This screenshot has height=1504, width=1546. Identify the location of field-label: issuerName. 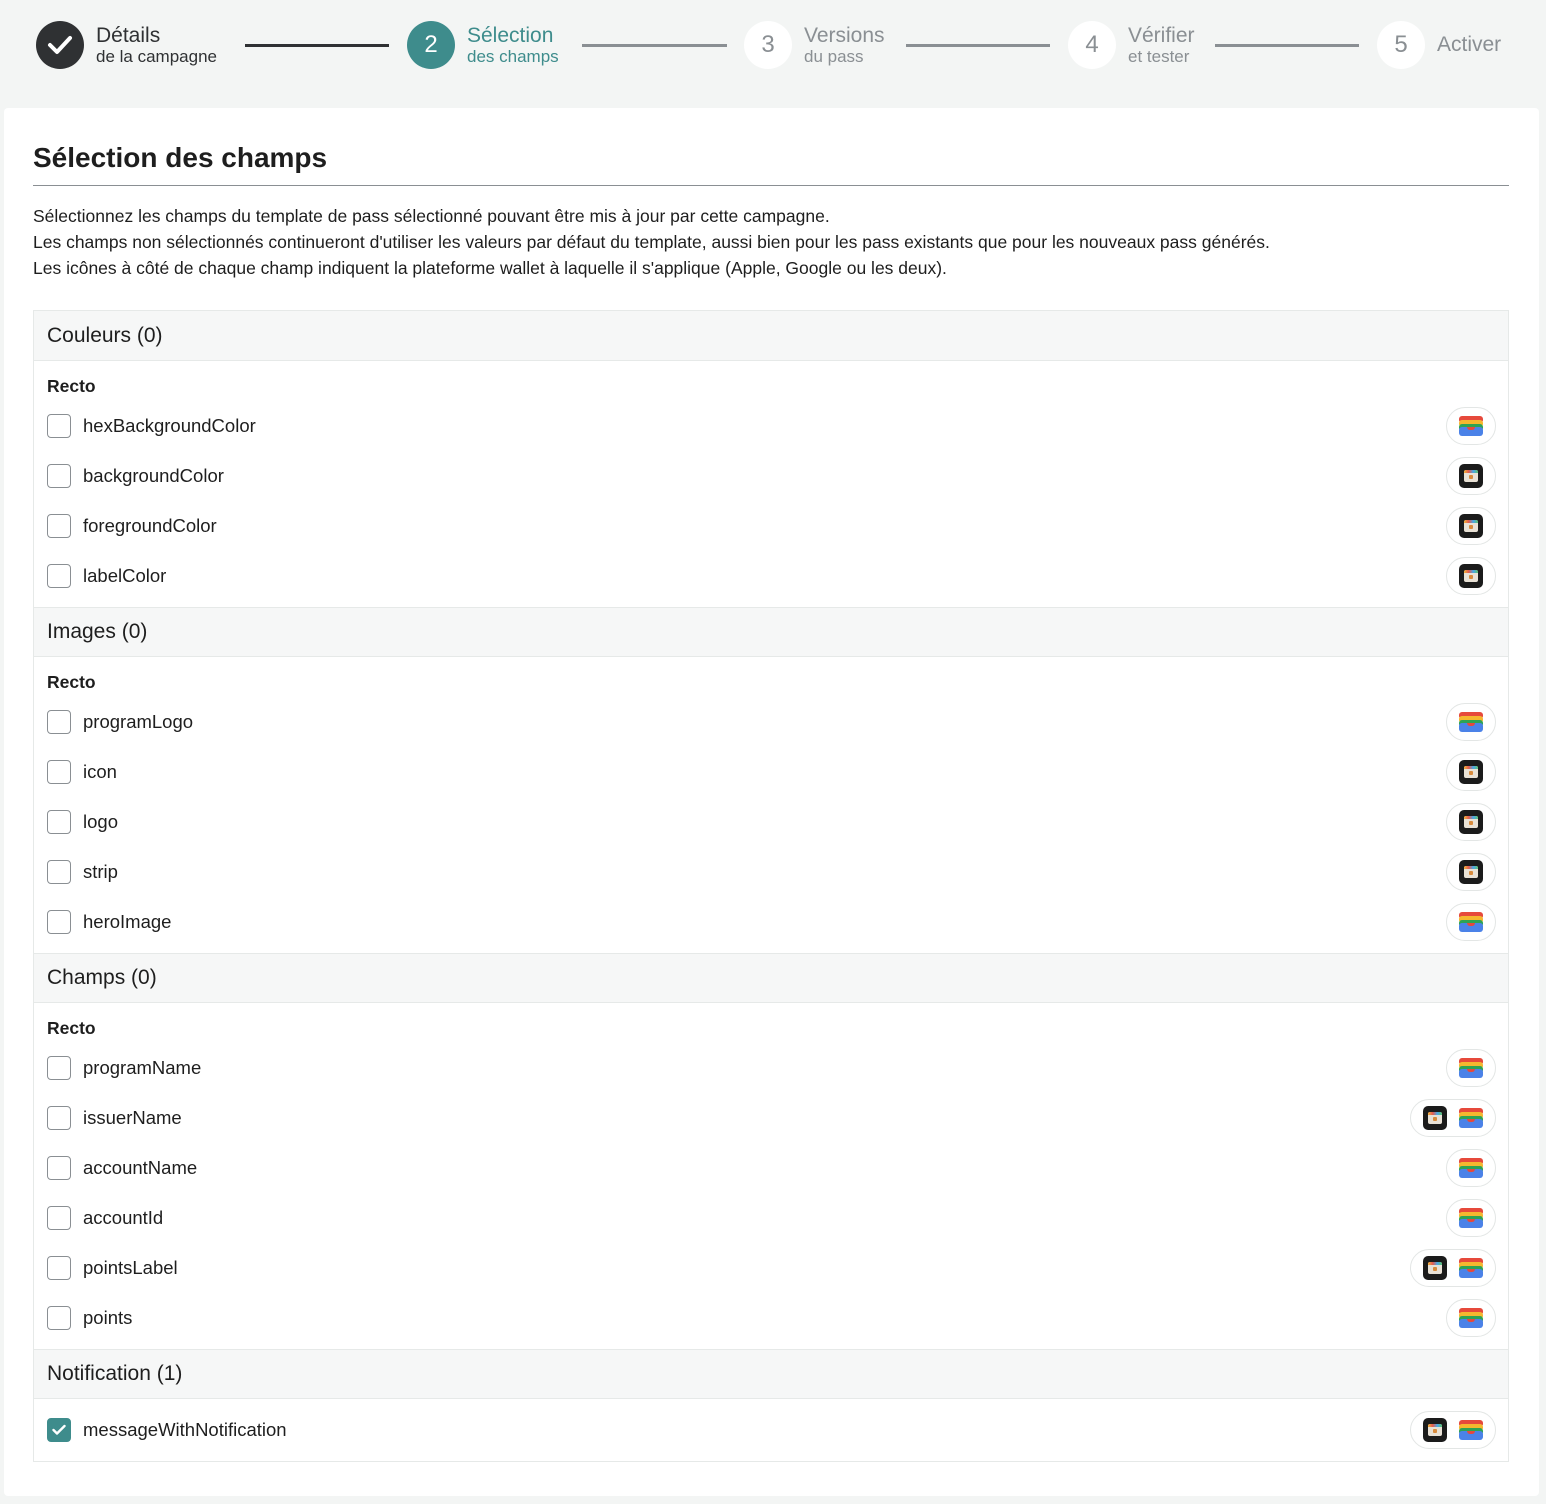
(132, 1118).